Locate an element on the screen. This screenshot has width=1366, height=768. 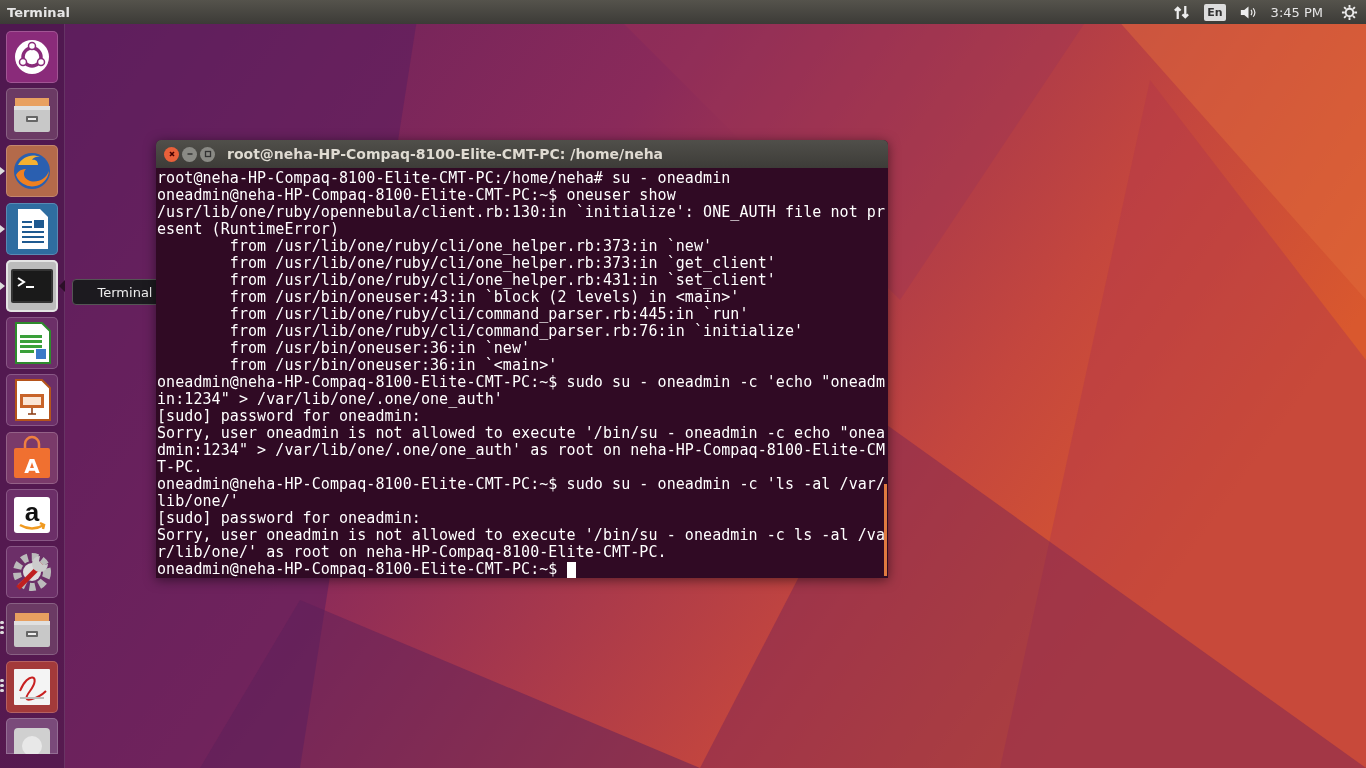
close-button is located at coordinates (171, 154).